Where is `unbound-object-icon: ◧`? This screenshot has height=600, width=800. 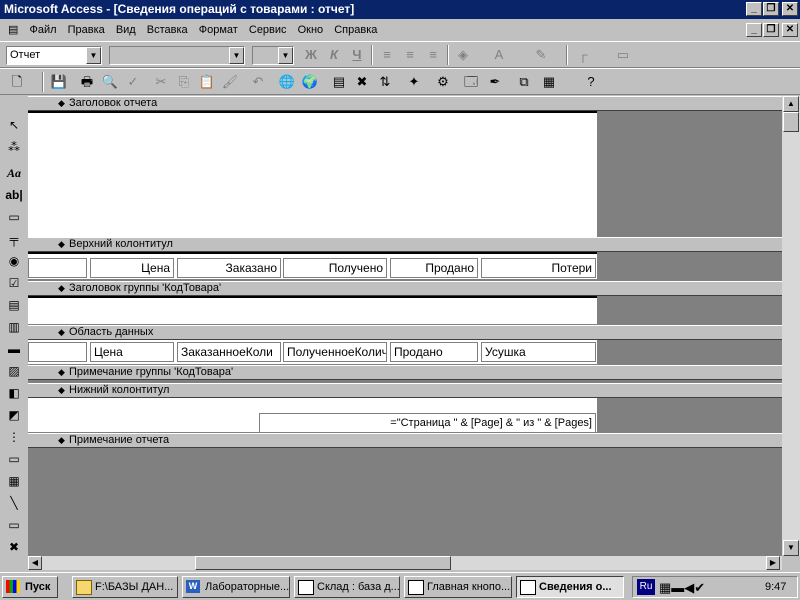 unbound-object-icon: ◧ is located at coordinates (14, 393).